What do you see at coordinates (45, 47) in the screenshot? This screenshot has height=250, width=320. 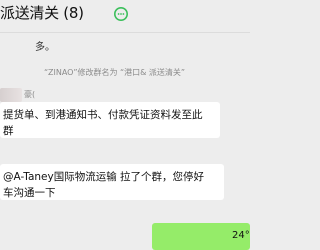 I see `message-text: 多。` at bounding box center [45, 47].